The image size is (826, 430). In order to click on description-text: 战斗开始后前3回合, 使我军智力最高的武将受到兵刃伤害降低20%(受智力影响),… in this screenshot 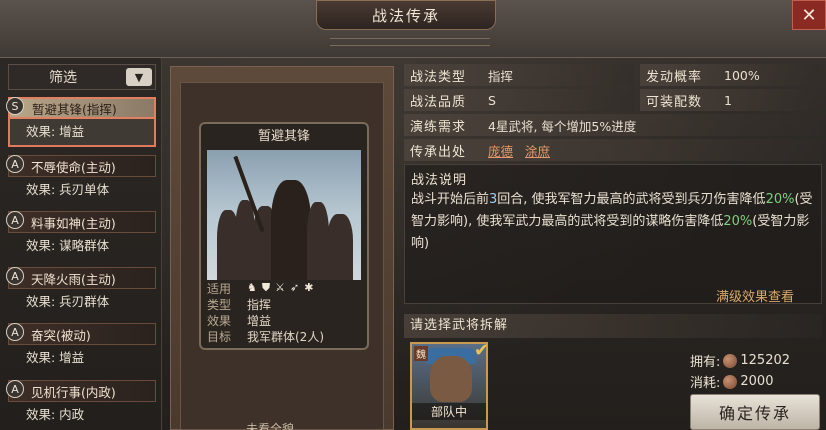, I will do `click(615, 222)`.